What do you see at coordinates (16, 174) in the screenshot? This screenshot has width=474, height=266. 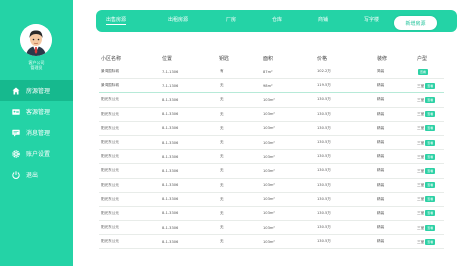 I see `logout-icon` at bounding box center [16, 174].